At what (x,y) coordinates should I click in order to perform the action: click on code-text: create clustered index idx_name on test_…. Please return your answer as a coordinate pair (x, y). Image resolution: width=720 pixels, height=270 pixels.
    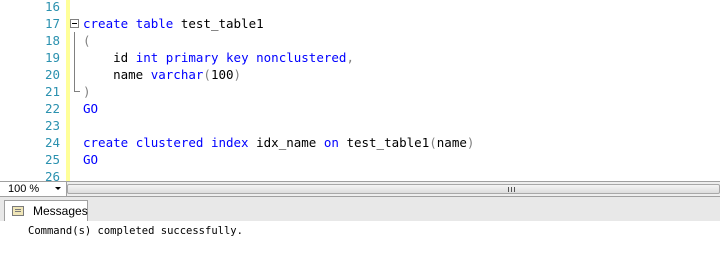
    Looking at the image, I should click on (278, 142).